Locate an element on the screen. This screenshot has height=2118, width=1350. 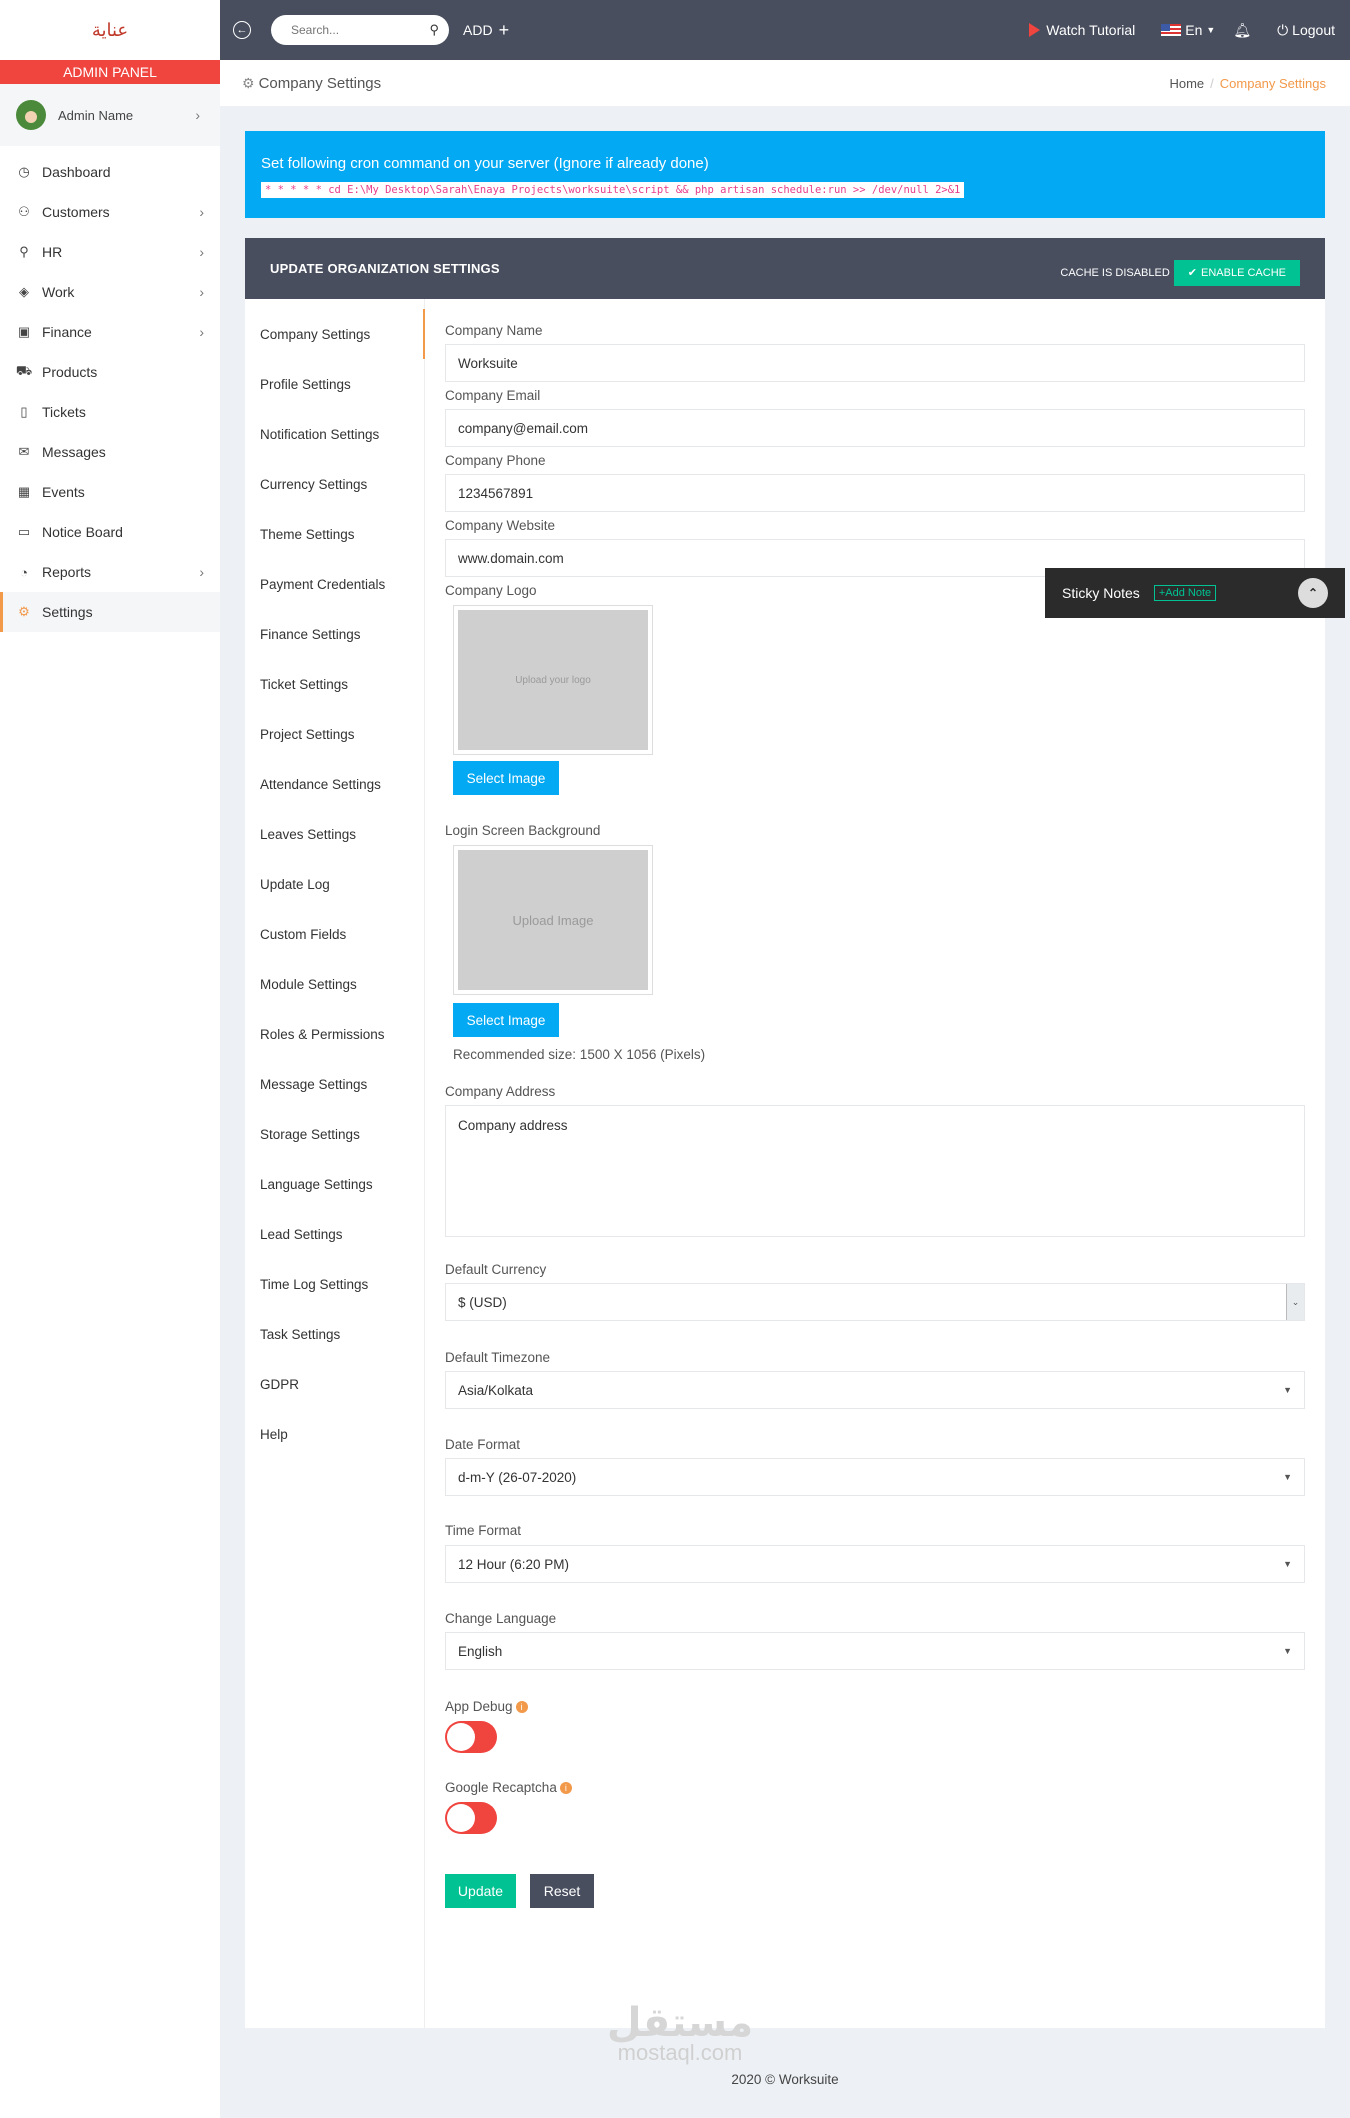
sidebar-item-notice-board: ▭ Notice Board is located at coordinates (110, 532).